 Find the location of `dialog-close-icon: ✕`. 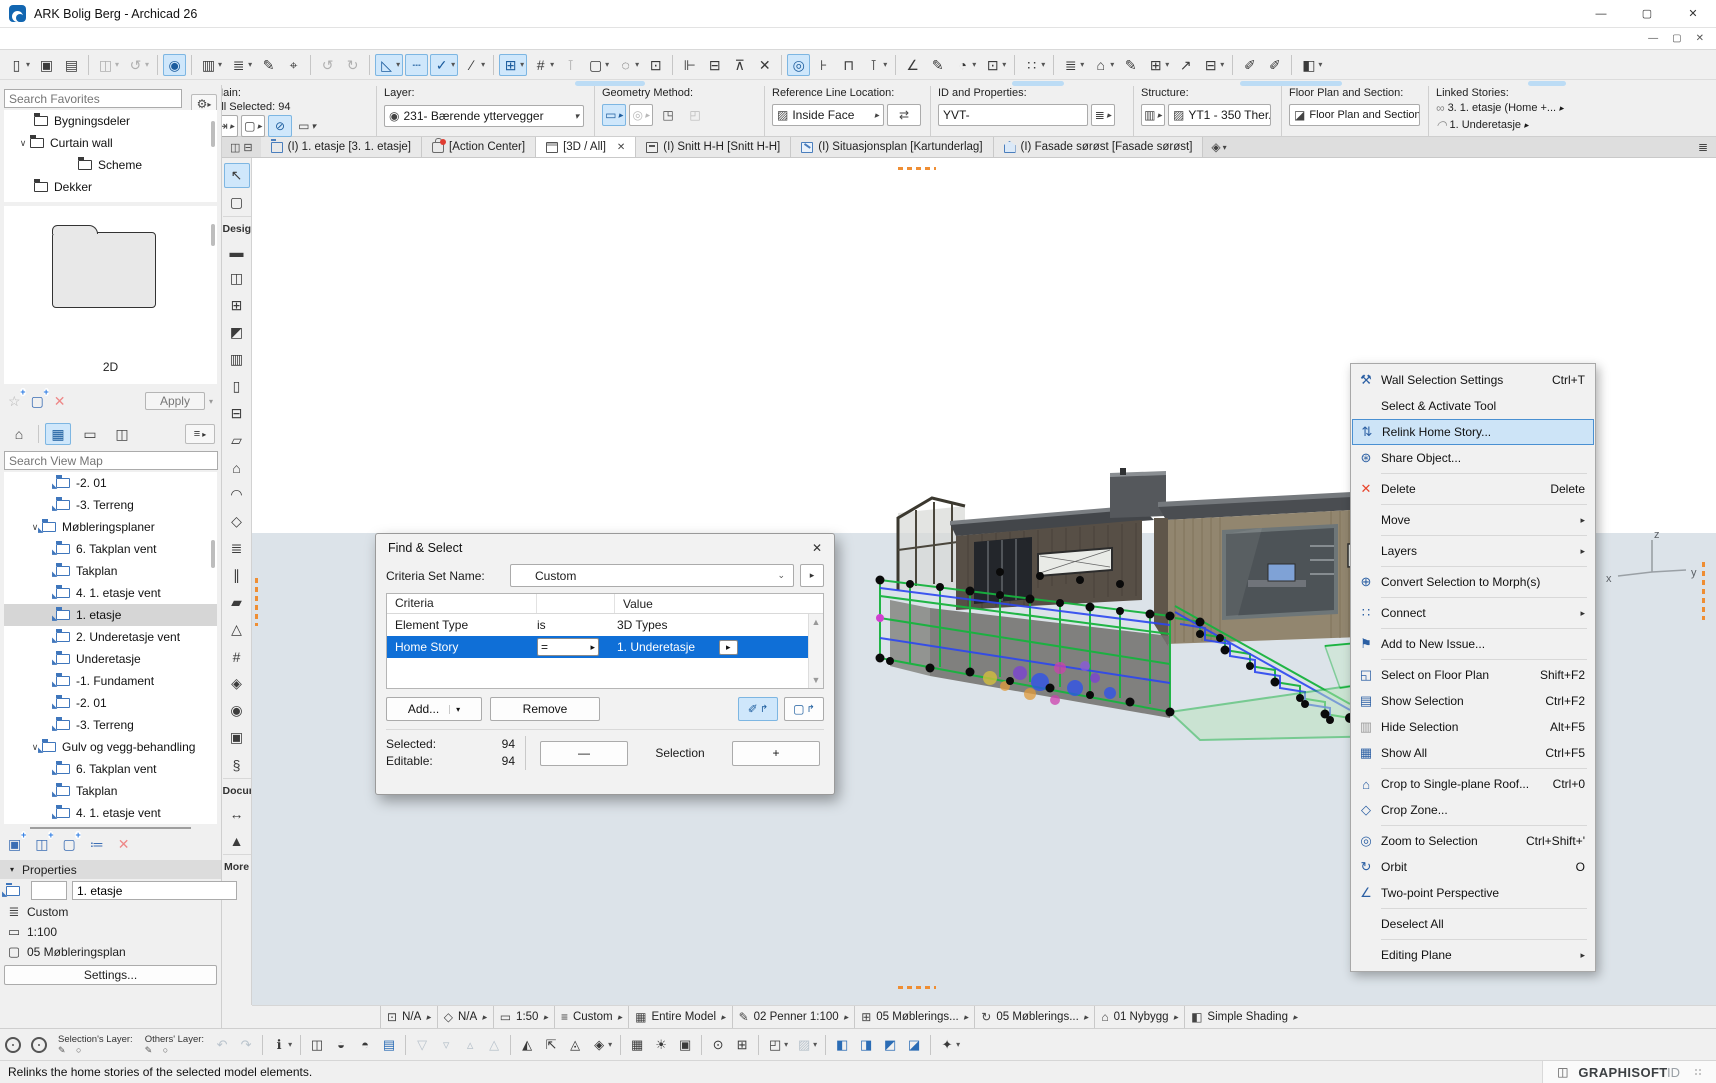

dialog-close-icon: ✕ is located at coordinates (817, 548).